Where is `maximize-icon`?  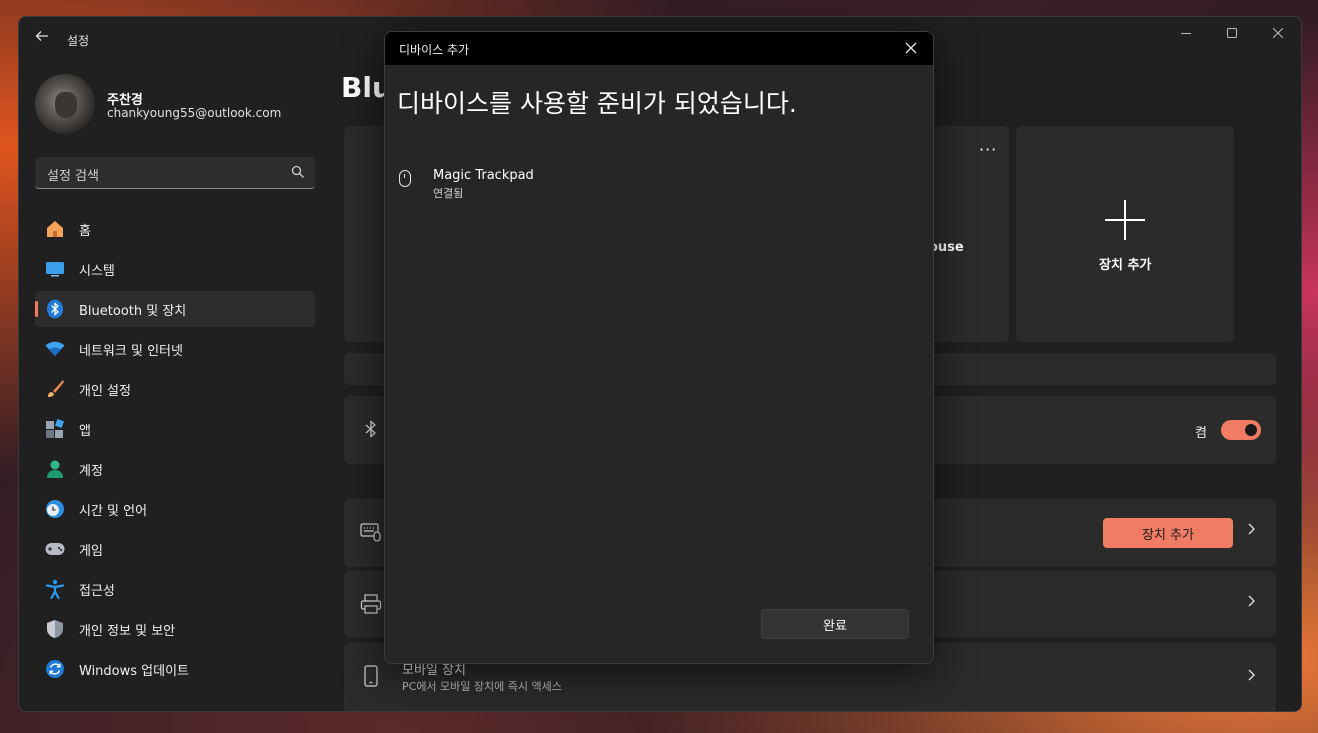 maximize-icon is located at coordinates (1232, 33).